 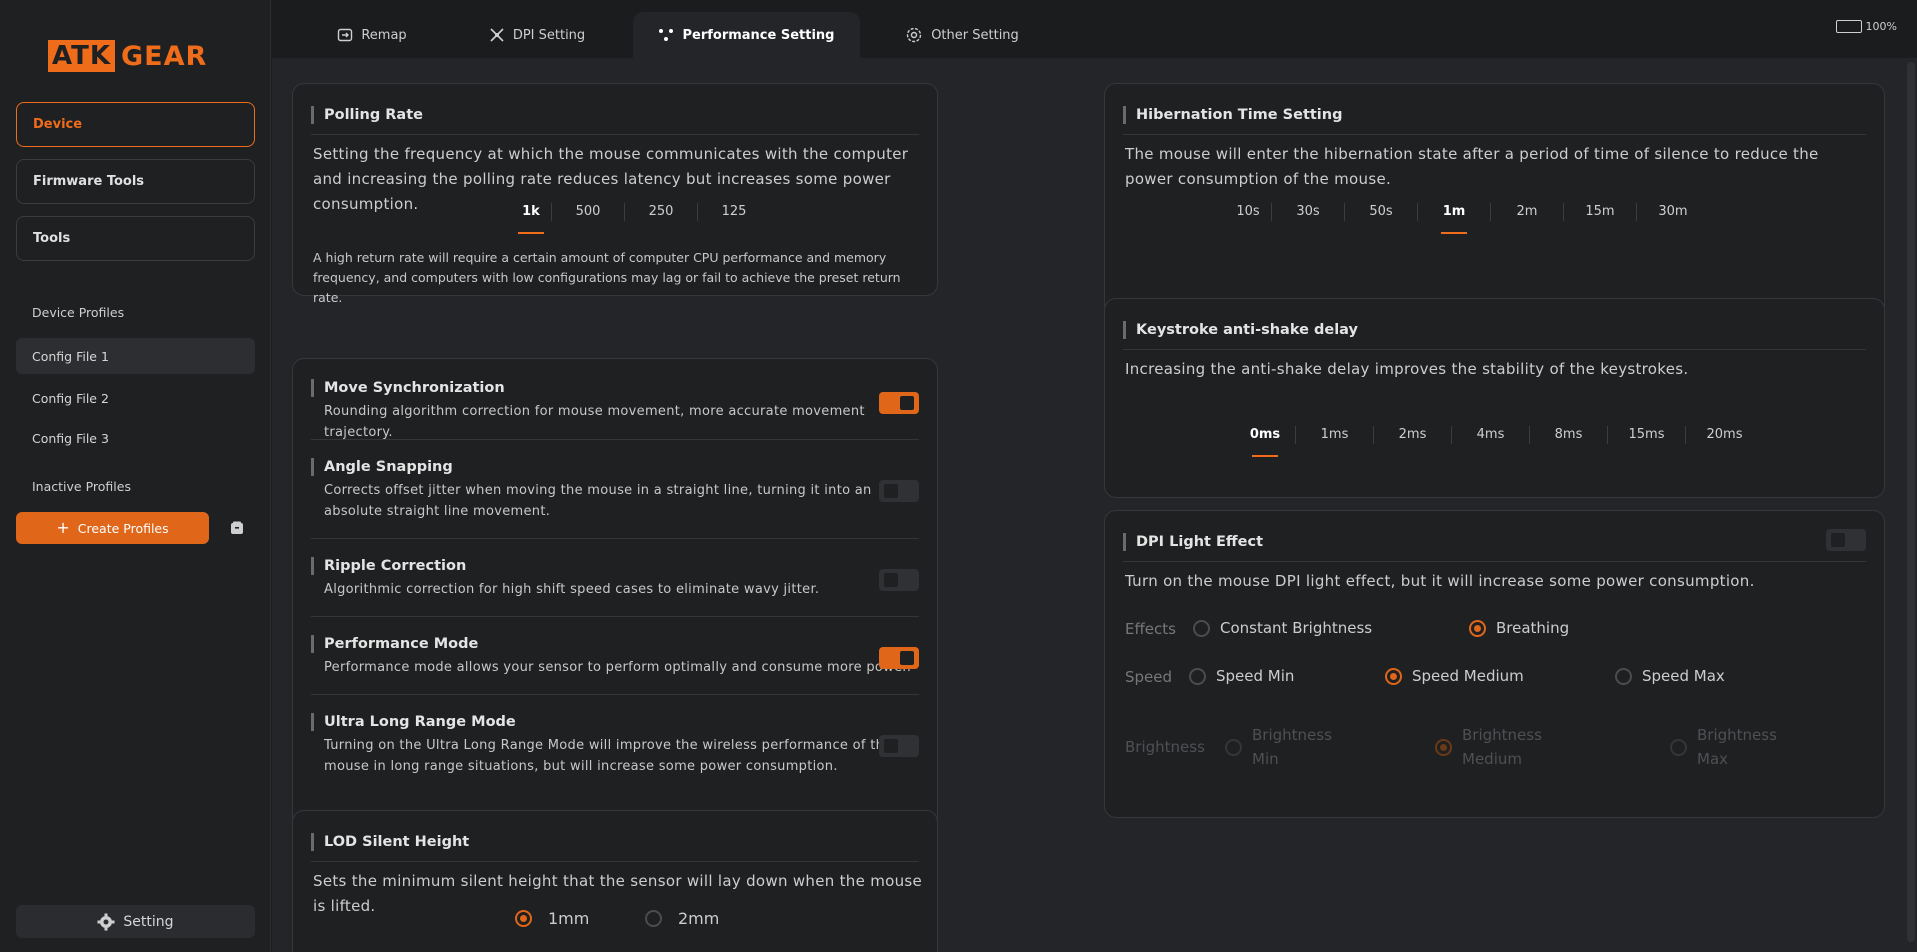 What do you see at coordinates (588, 212) in the screenshot?
I see `polling-option-500: 500` at bounding box center [588, 212].